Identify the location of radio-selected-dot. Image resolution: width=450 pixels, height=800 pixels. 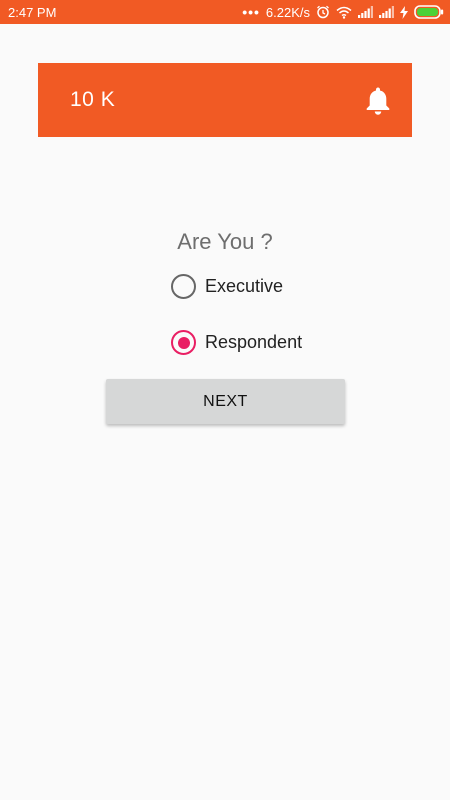
(183, 342).